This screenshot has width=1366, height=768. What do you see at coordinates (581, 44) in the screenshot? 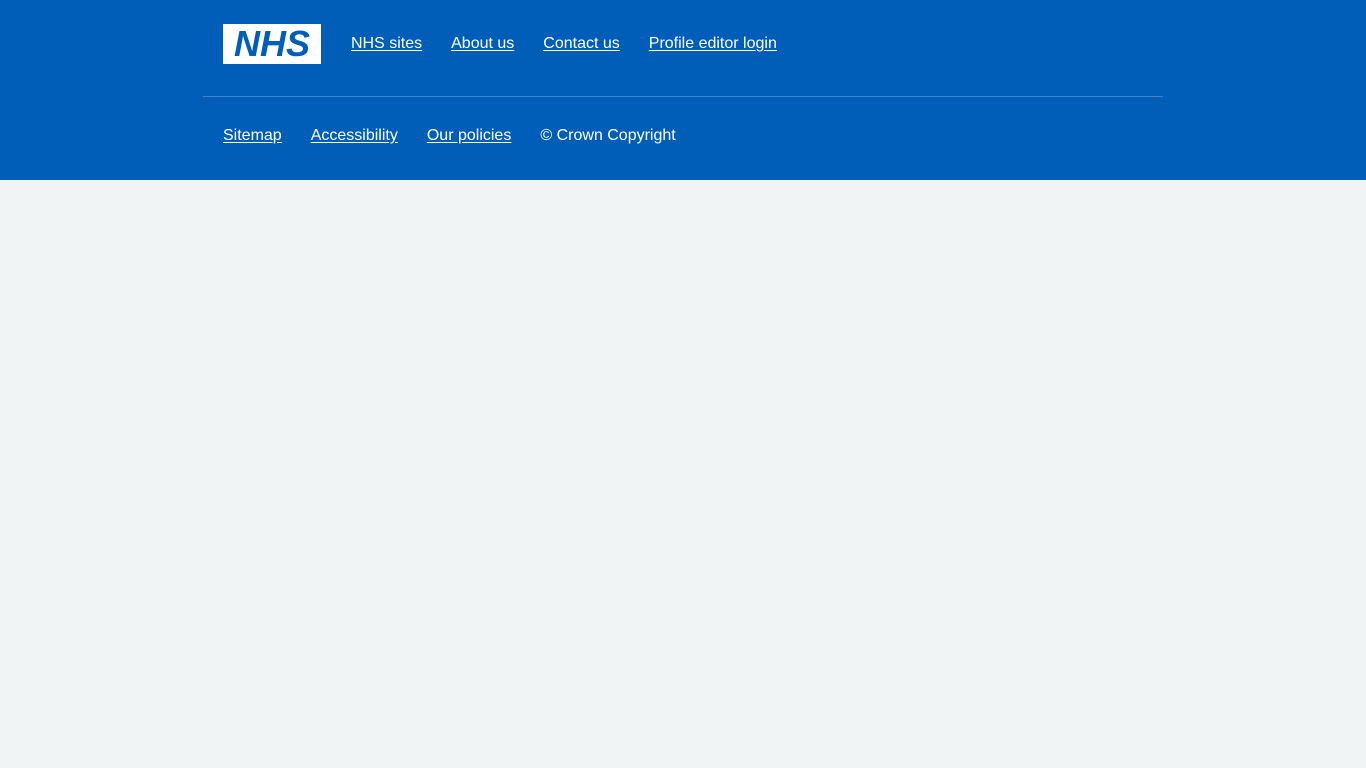
I see `contact-us-link: Contact us` at bounding box center [581, 44].